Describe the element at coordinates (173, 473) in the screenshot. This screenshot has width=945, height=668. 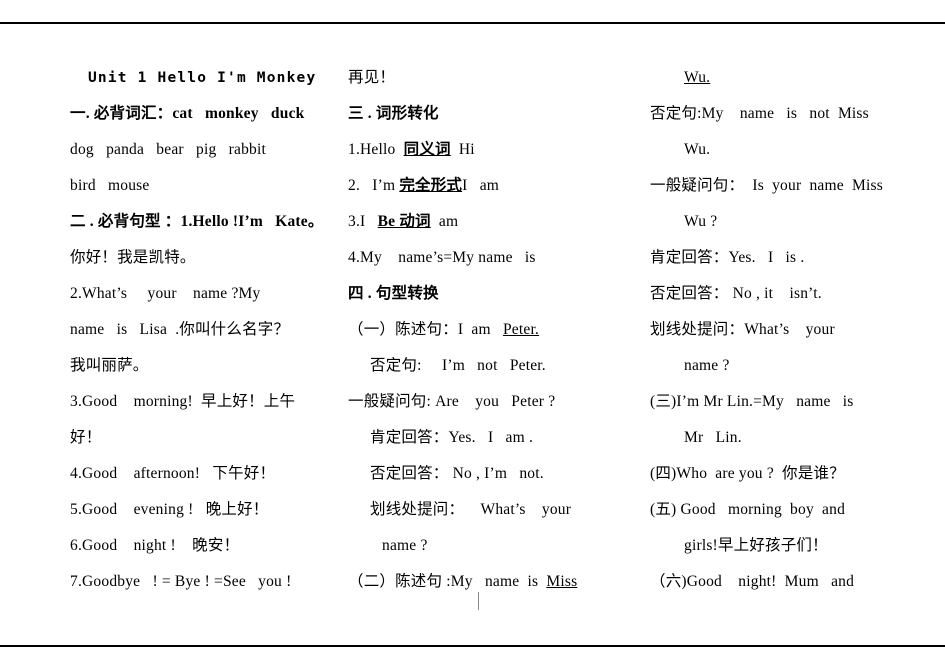
I see `text-line: 4.Good afternoon! 下午好！` at that location.